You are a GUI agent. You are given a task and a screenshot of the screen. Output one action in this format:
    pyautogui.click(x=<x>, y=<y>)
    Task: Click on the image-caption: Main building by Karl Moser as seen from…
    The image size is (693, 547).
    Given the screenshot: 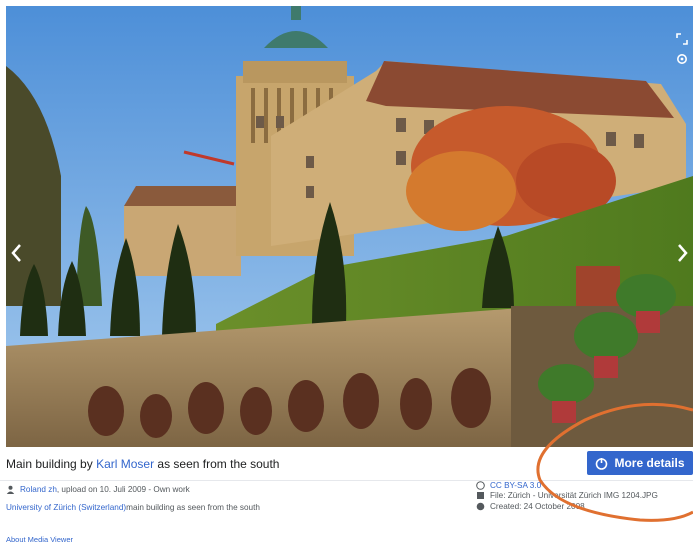 What is the action you would take?
    pyautogui.click(x=142, y=464)
    